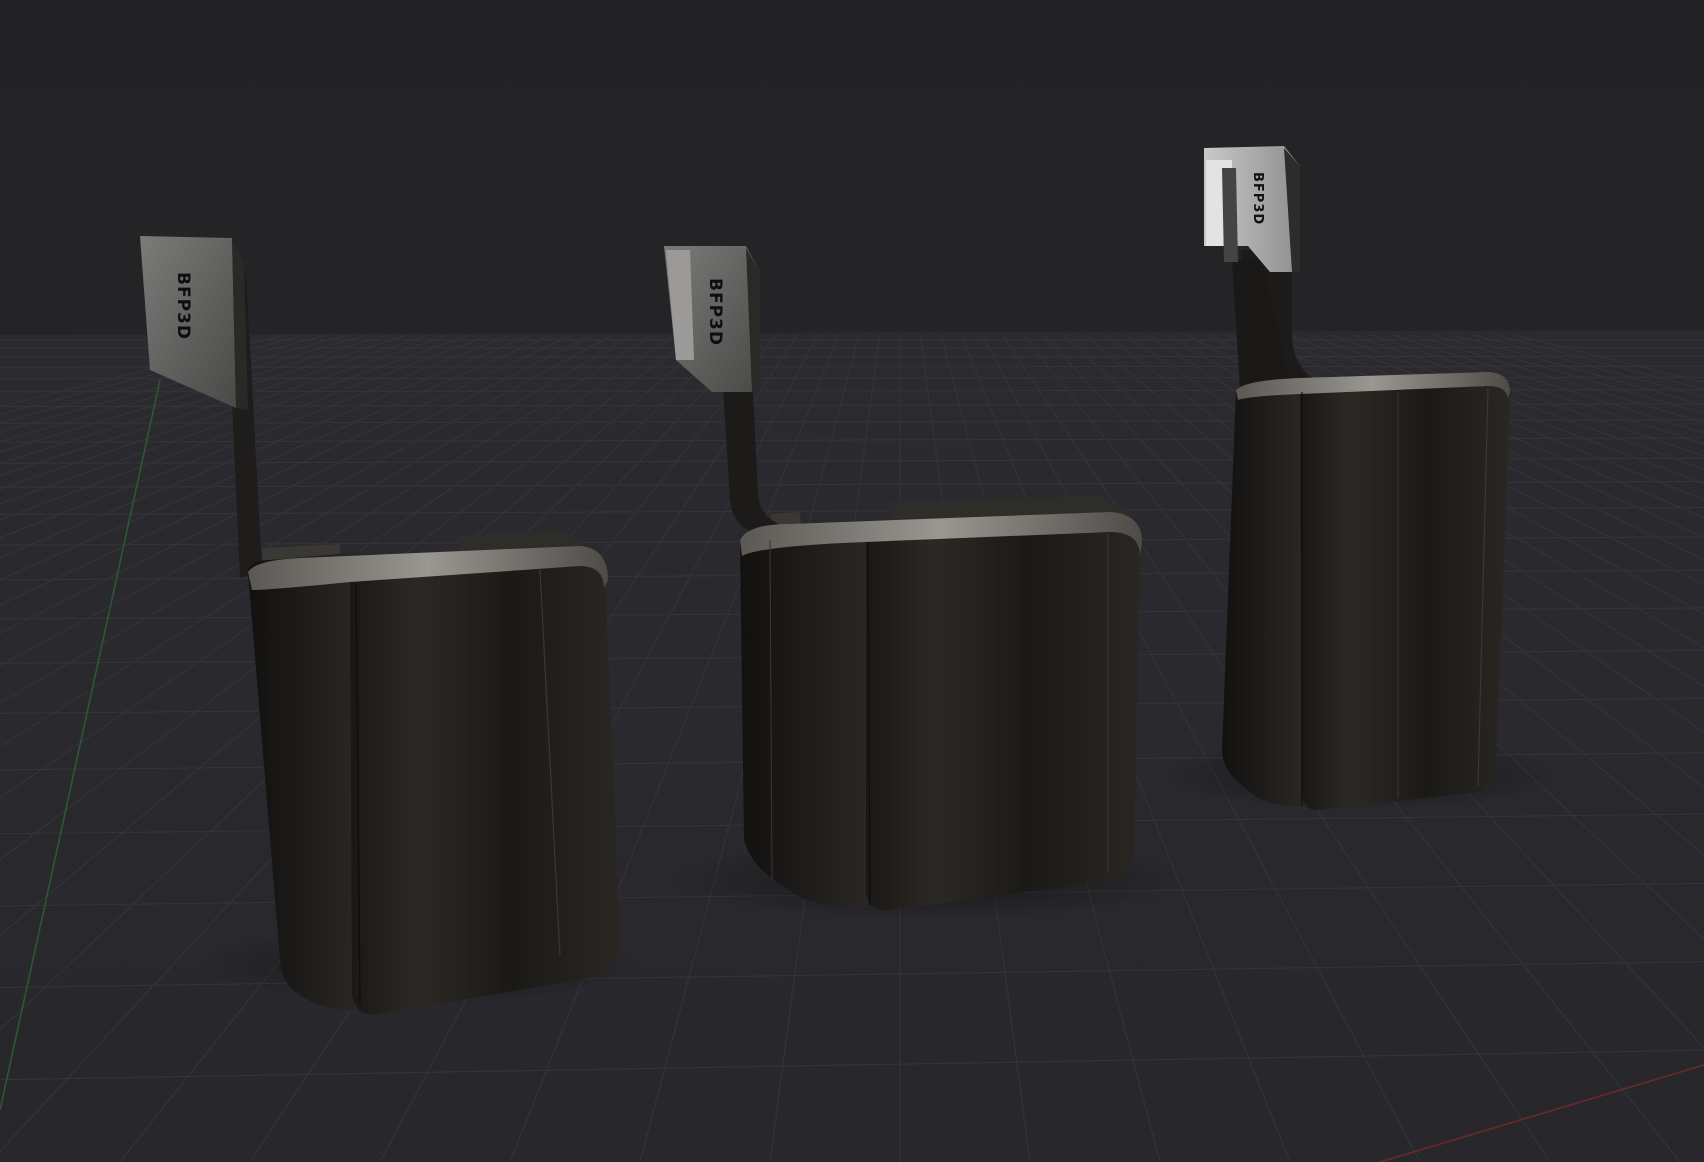 This screenshot has width=1704, height=1162. I want to click on grid-line, so click(852, 356).